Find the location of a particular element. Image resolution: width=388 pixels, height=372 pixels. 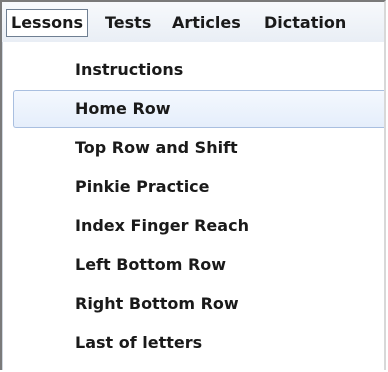

menu-option-label: Home Row is located at coordinates (123, 108).